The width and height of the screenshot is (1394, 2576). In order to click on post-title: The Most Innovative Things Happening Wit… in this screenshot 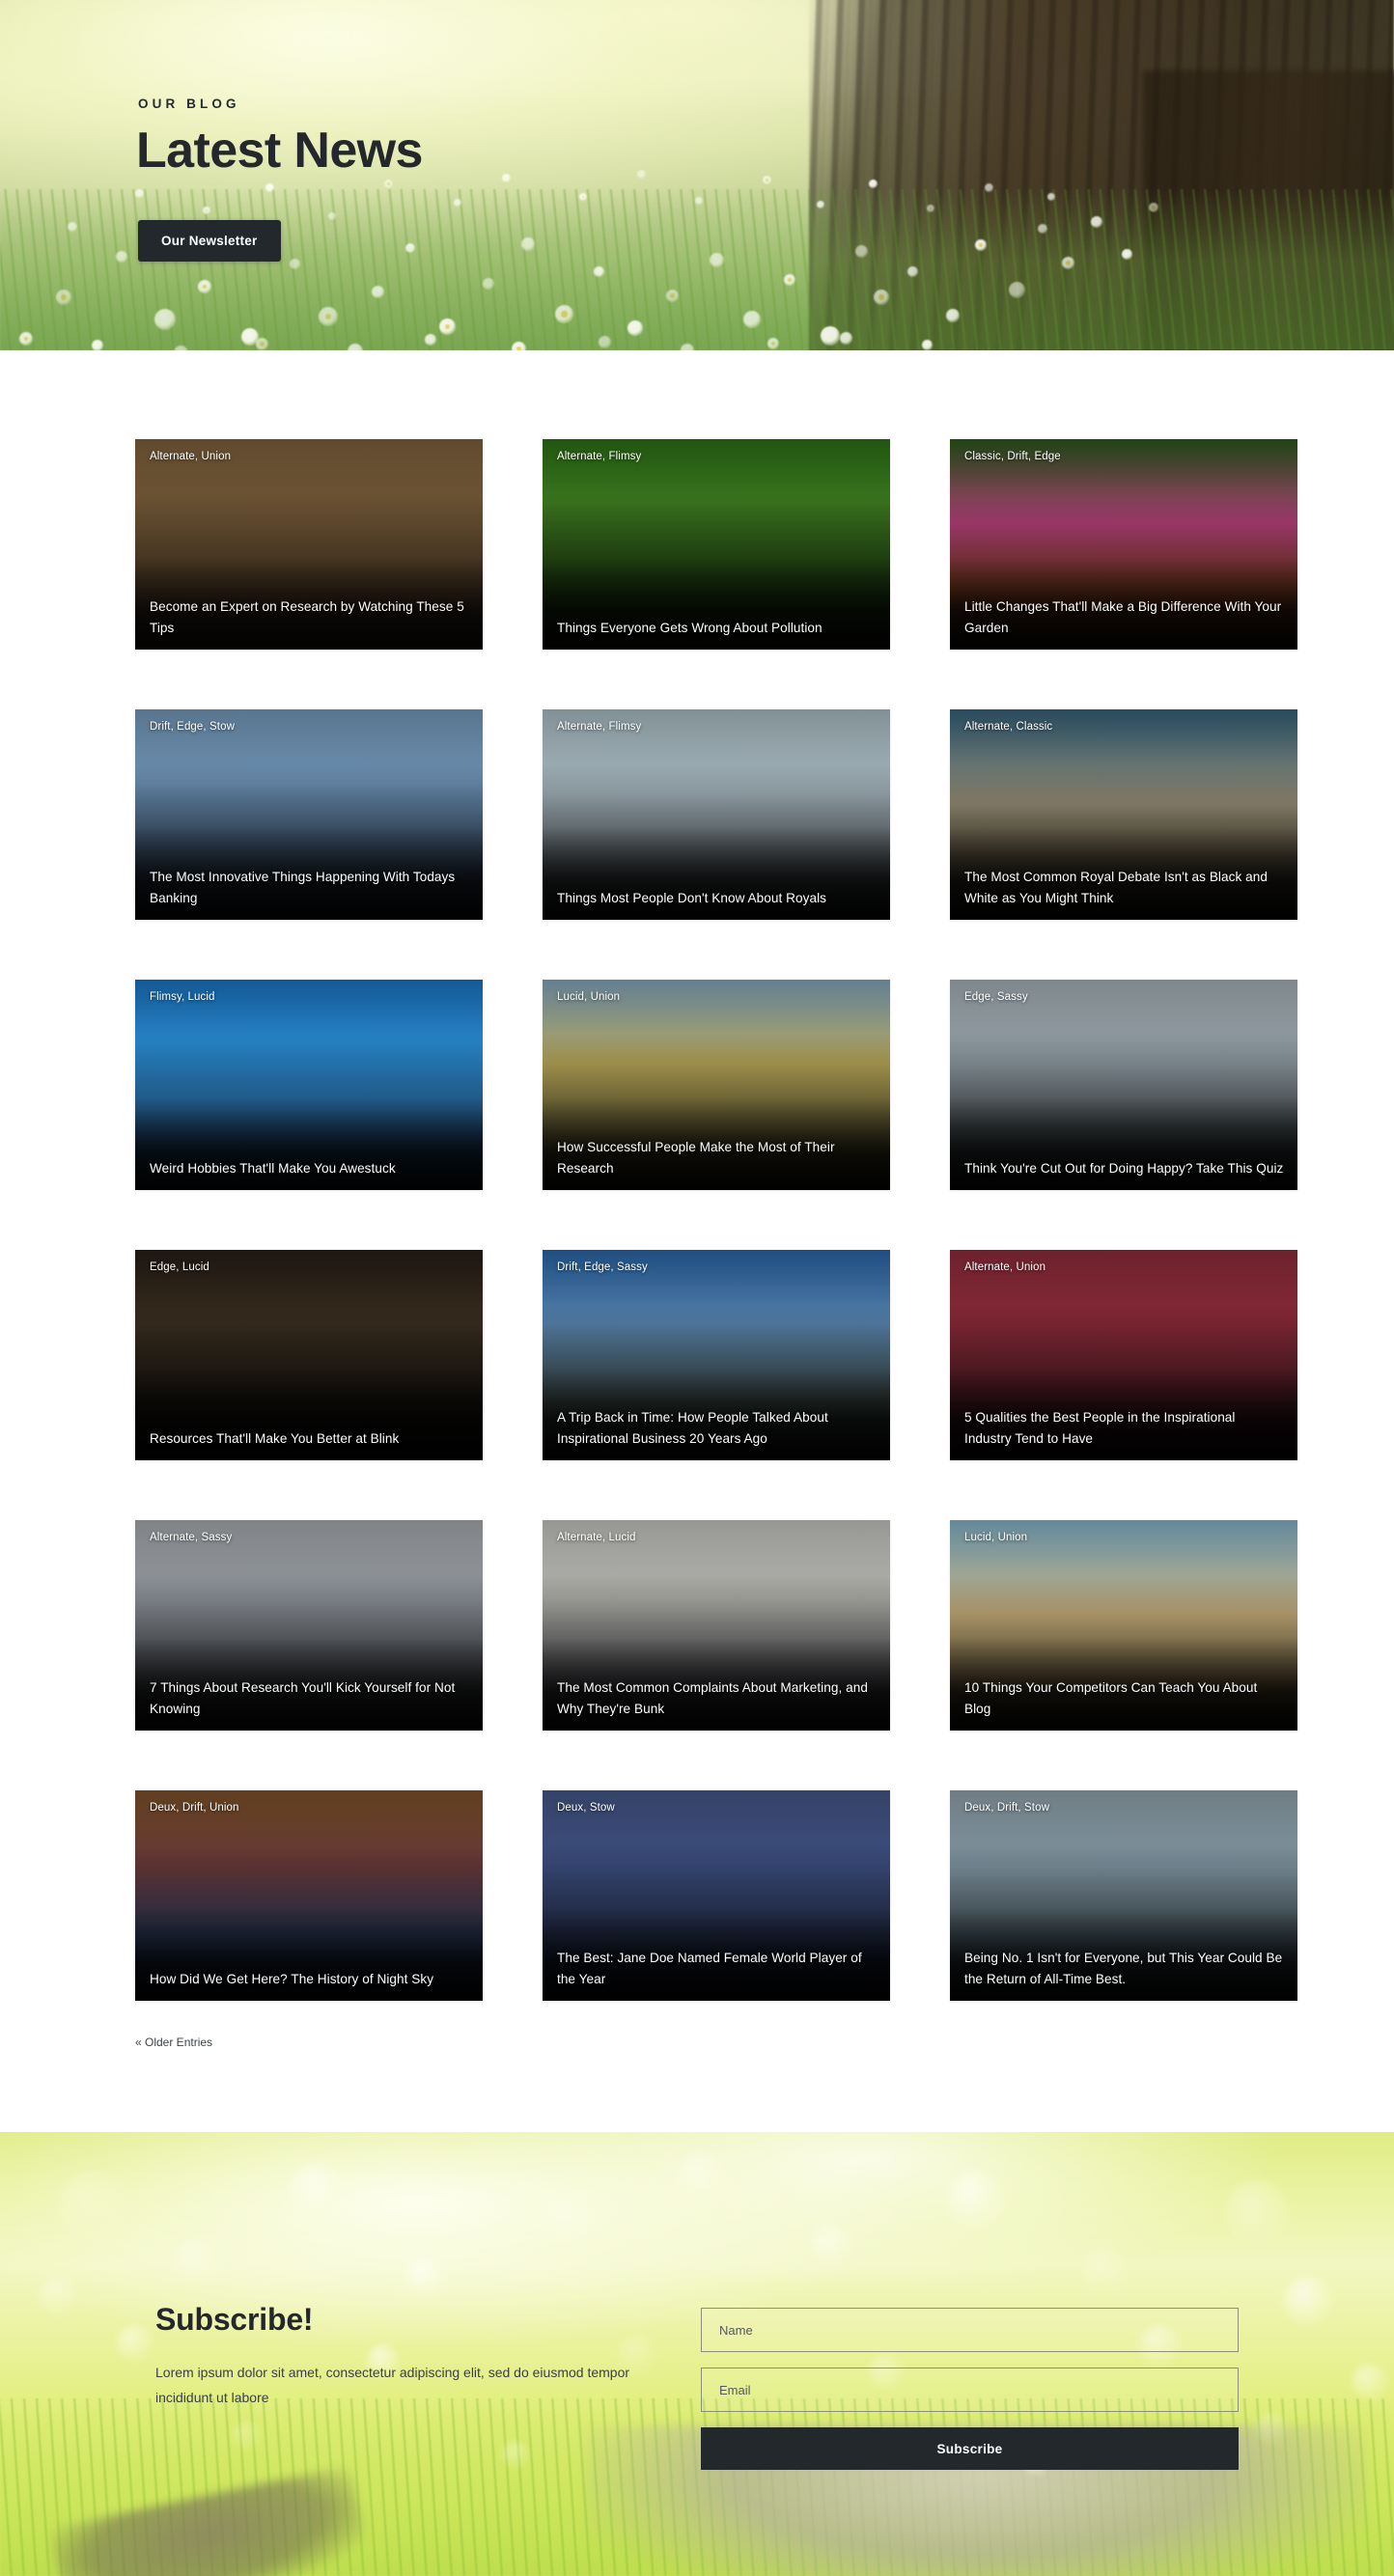, I will do `click(309, 887)`.